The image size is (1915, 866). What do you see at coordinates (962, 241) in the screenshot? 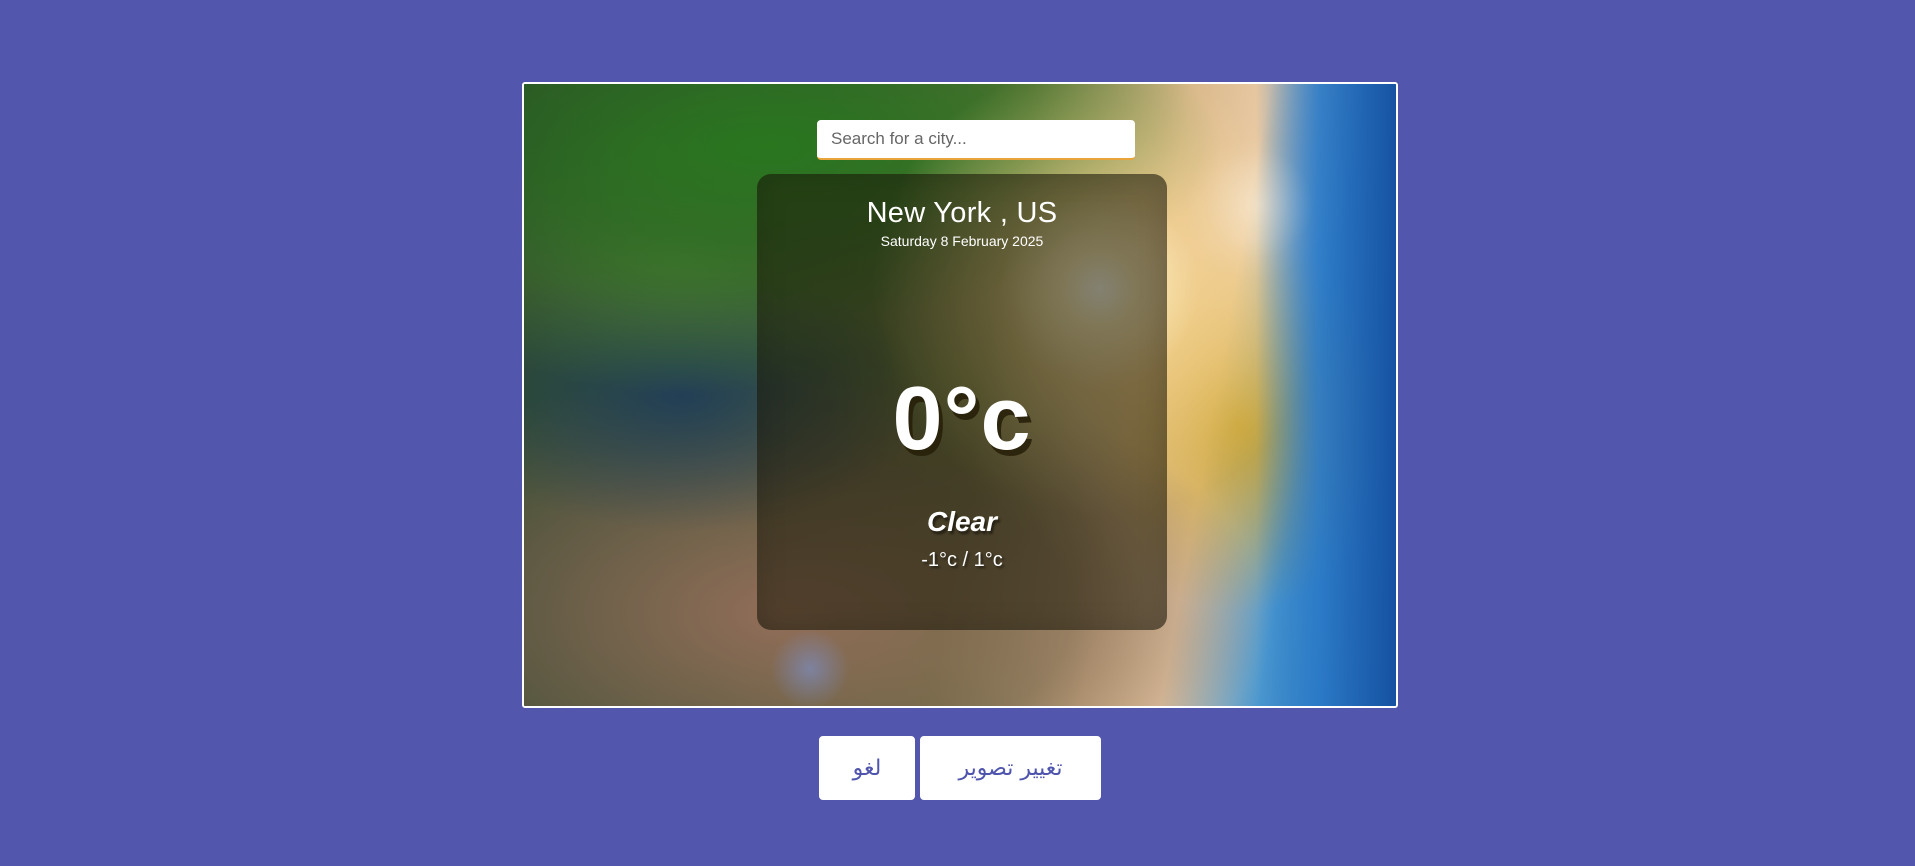
I see `date-label: Saturday 8 February 2025` at bounding box center [962, 241].